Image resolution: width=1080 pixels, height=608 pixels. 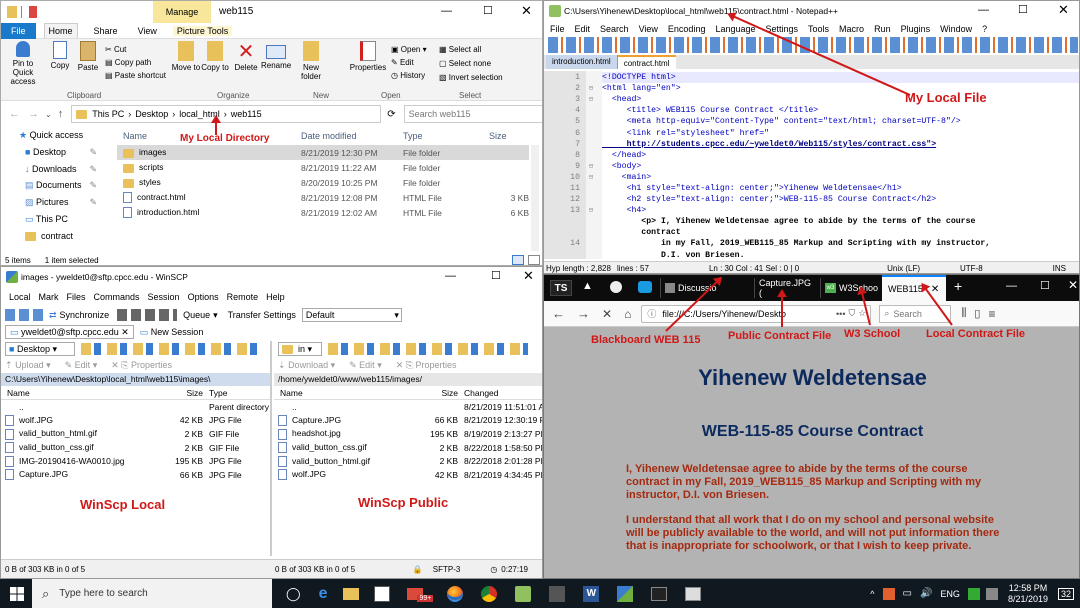 I want to click on new-session-tab: ▭ New Session, so click(x=172, y=332).